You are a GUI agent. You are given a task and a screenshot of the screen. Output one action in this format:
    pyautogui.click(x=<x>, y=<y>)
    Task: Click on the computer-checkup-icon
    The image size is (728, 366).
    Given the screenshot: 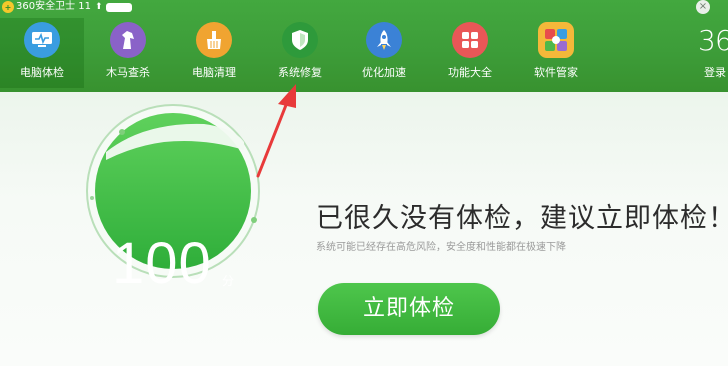 What is the action you would take?
    pyautogui.click(x=42, y=40)
    